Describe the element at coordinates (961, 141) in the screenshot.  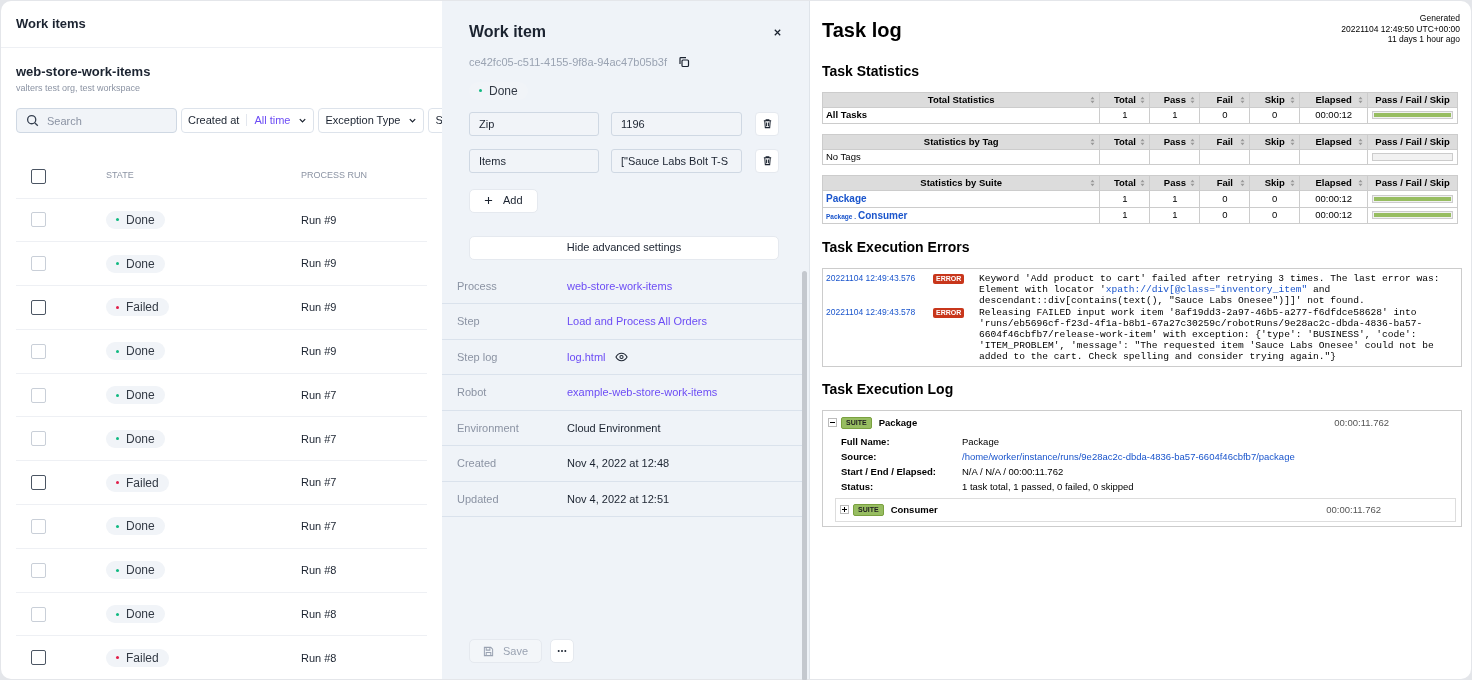
I see `column-header: Statistics by Tag` at that location.